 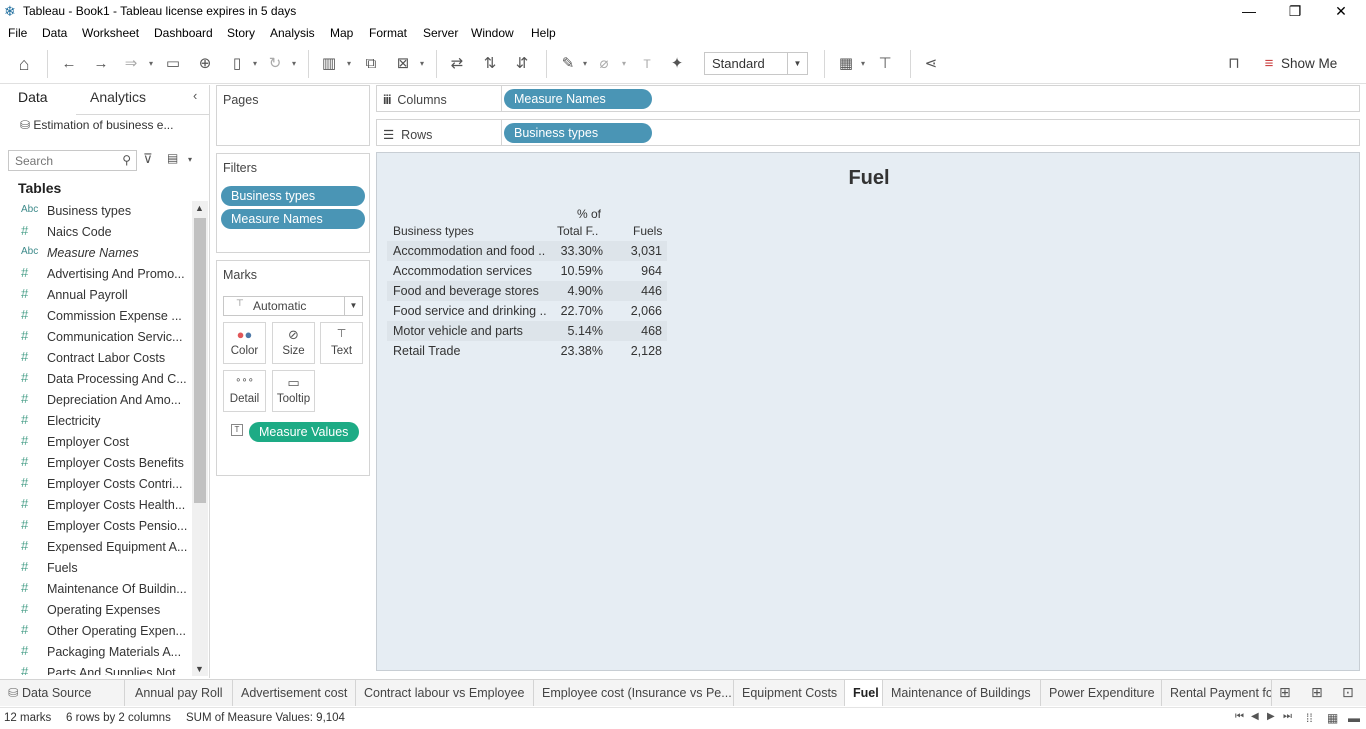 I want to click on presentation-mode-icon: ⊤, so click(x=885, y=64).